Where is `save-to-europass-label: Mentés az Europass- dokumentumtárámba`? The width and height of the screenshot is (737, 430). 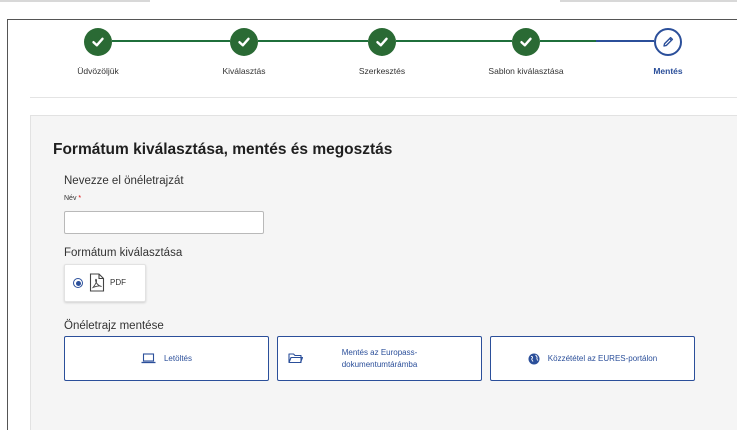
save-to-europass-label: Mentés az Europass- dokumentumtárámba is located at coordinates (380, 359).